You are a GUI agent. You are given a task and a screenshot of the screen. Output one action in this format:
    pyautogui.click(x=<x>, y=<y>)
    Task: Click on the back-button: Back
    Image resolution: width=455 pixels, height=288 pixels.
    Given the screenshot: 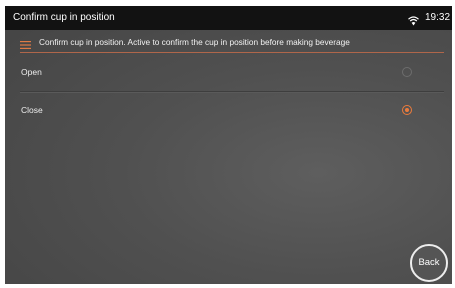 What is the action you would take?
    pyautogui.click(x=429, y=263)
    